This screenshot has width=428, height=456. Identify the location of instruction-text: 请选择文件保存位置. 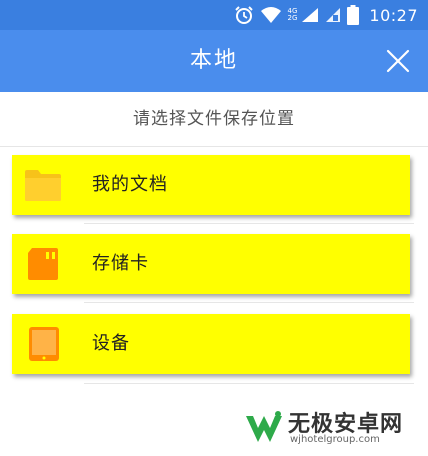
(214, 119).